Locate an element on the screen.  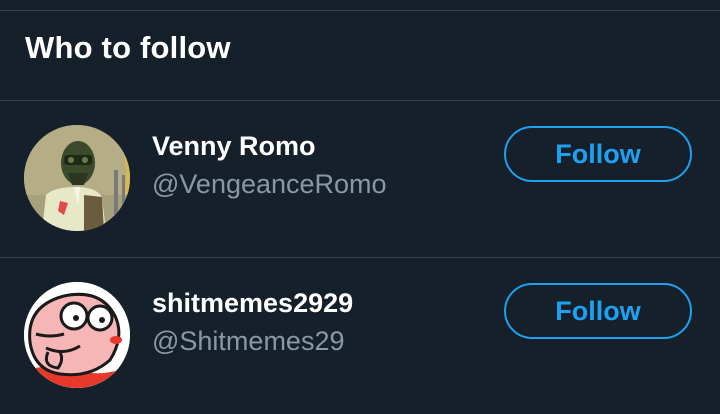
user-name: Venny Romo is located at coordinates (234, 146).